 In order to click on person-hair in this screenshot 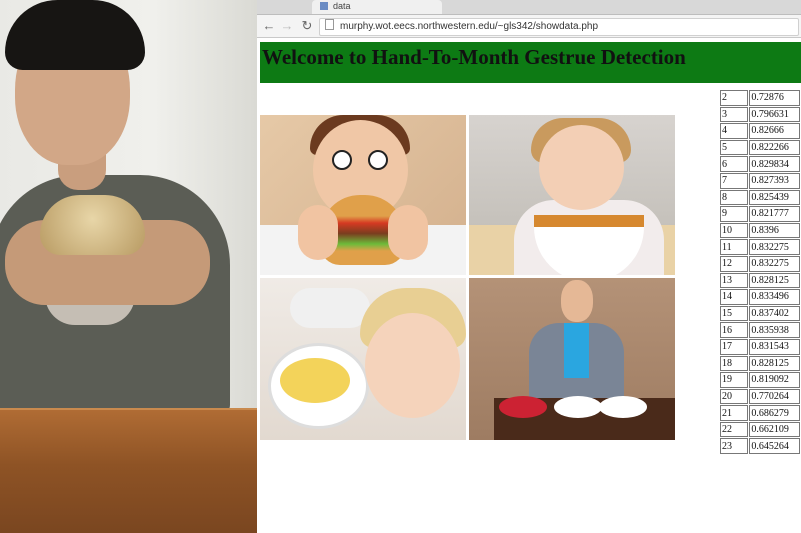, I will do `click(75, 35)`.